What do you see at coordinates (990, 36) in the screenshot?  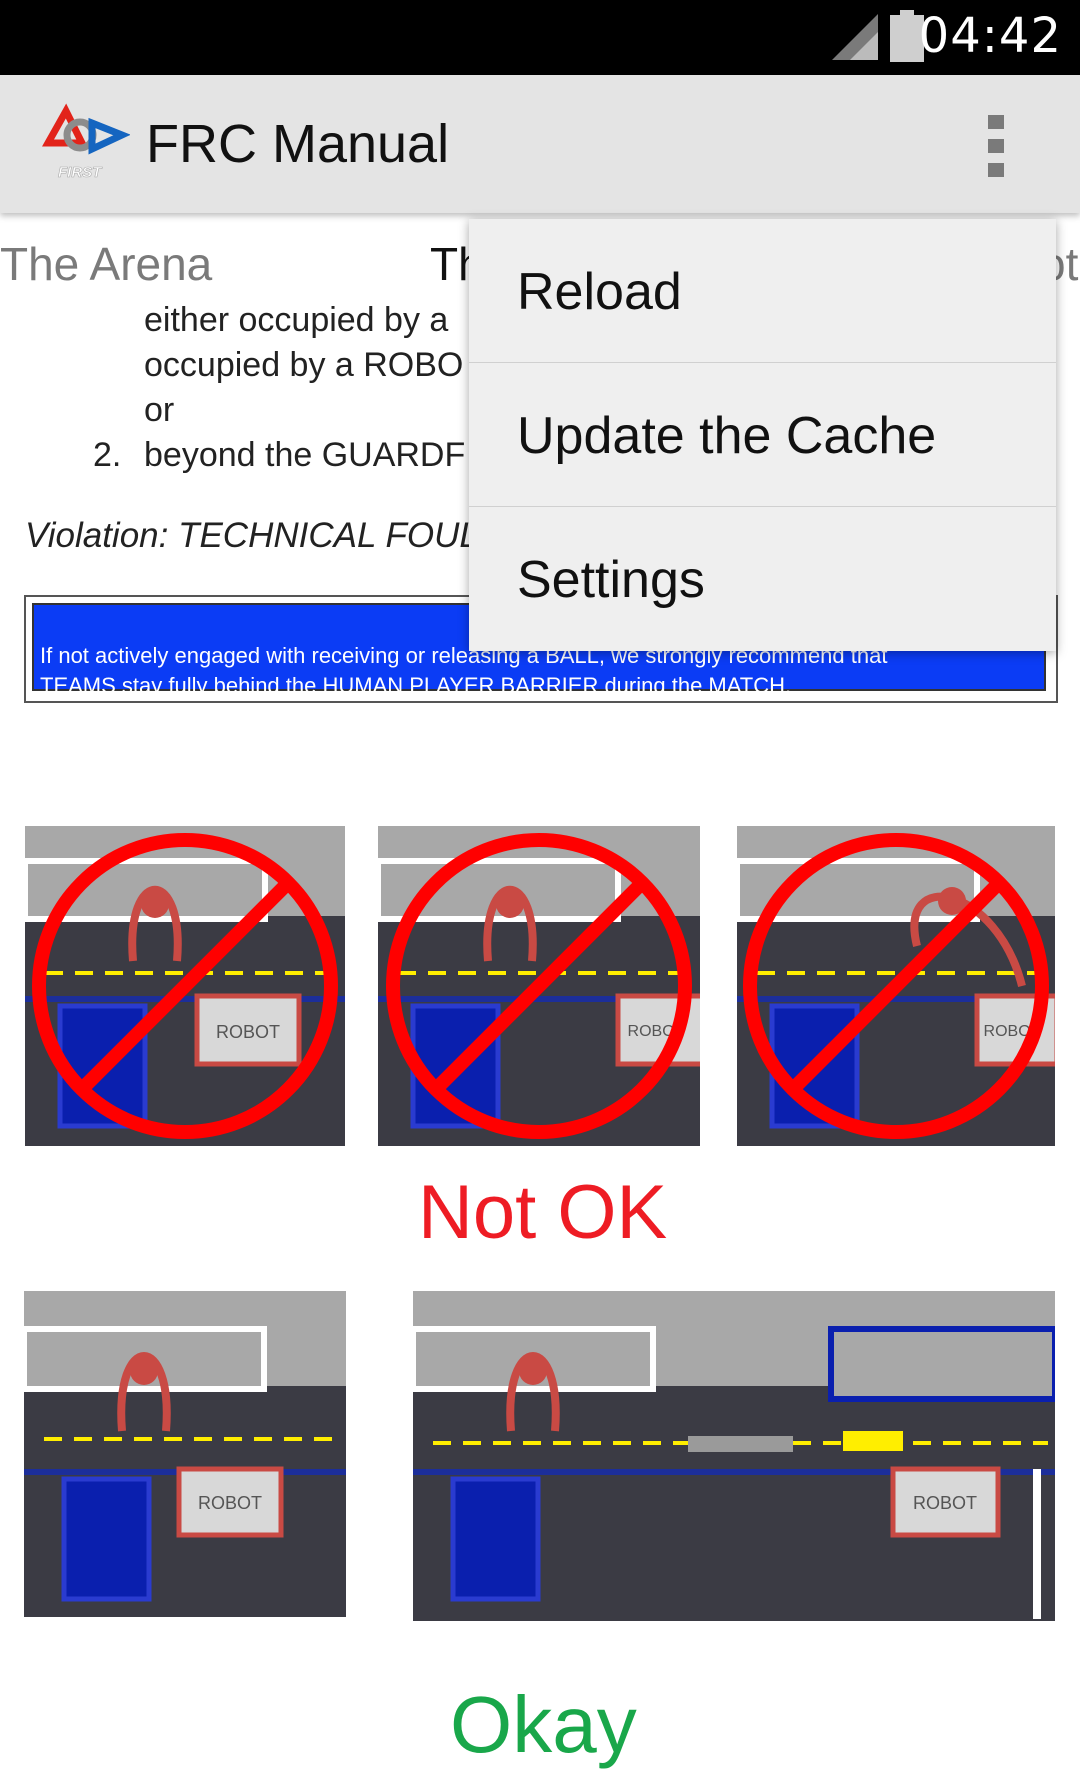 I see `status-time: 04:42` at bounding box center [990, 36].